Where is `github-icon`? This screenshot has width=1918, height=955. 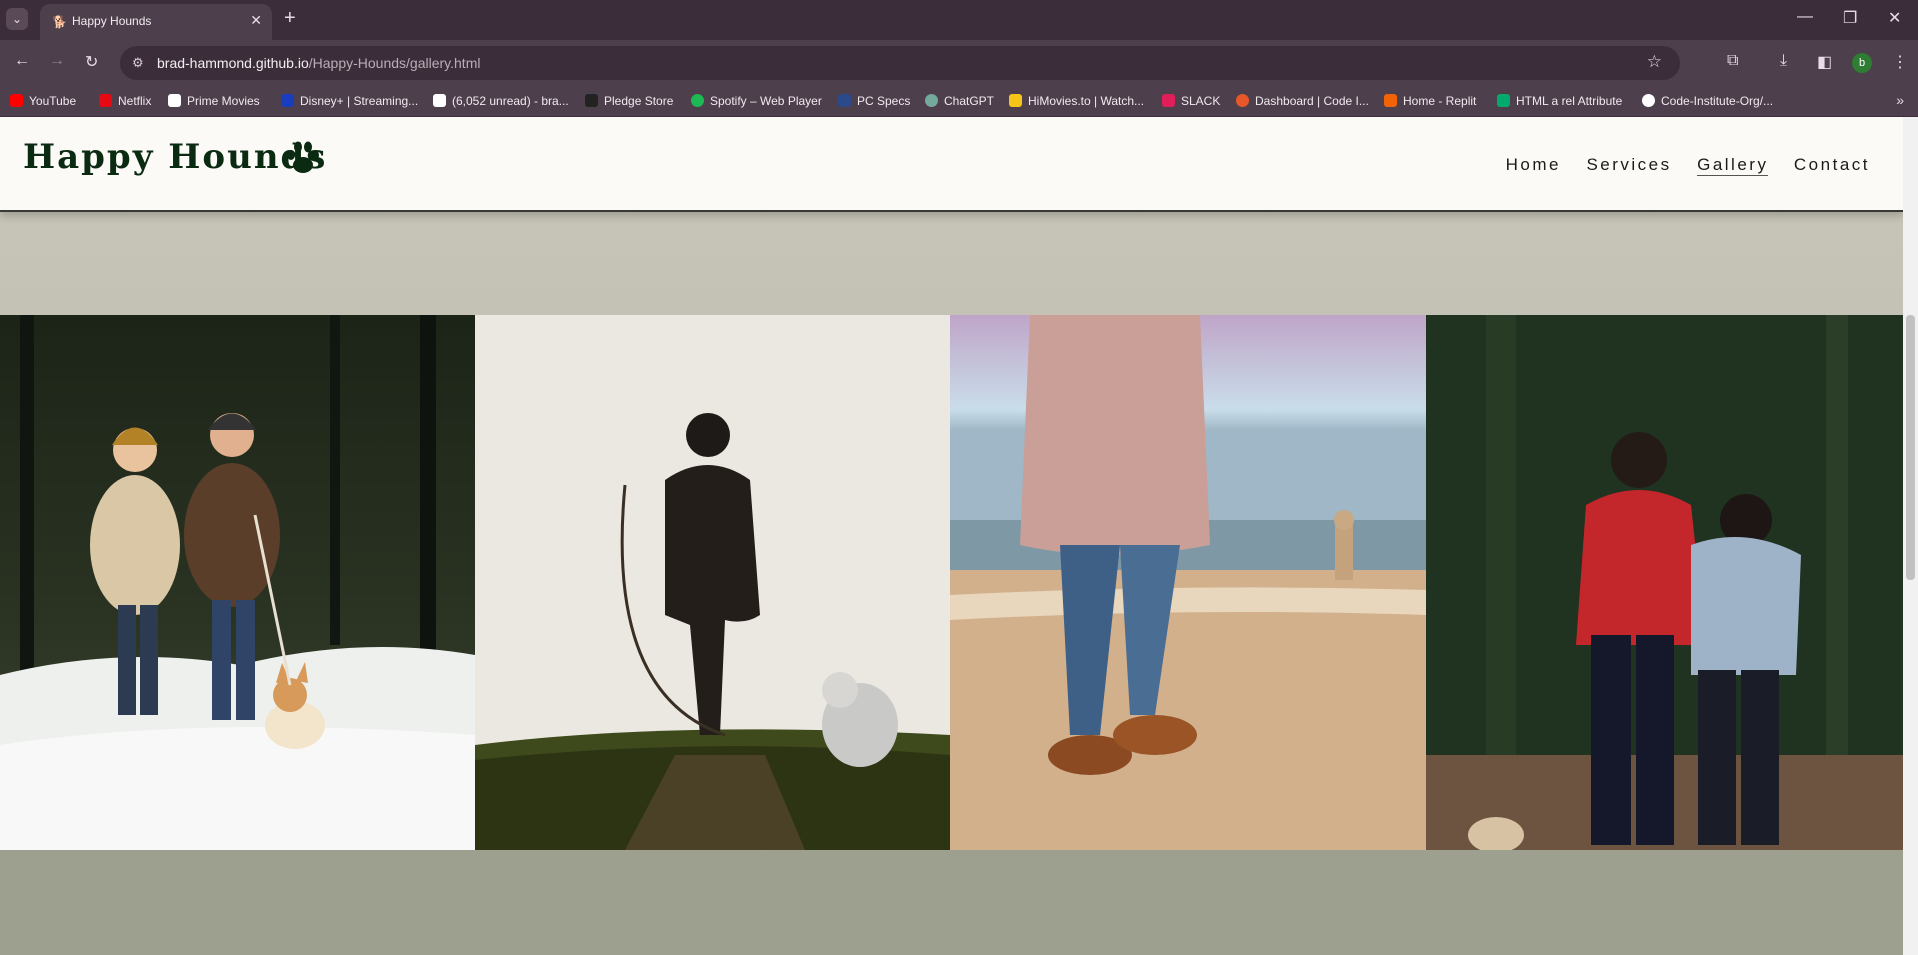
github-icon is located at coordinates (1648, 100).